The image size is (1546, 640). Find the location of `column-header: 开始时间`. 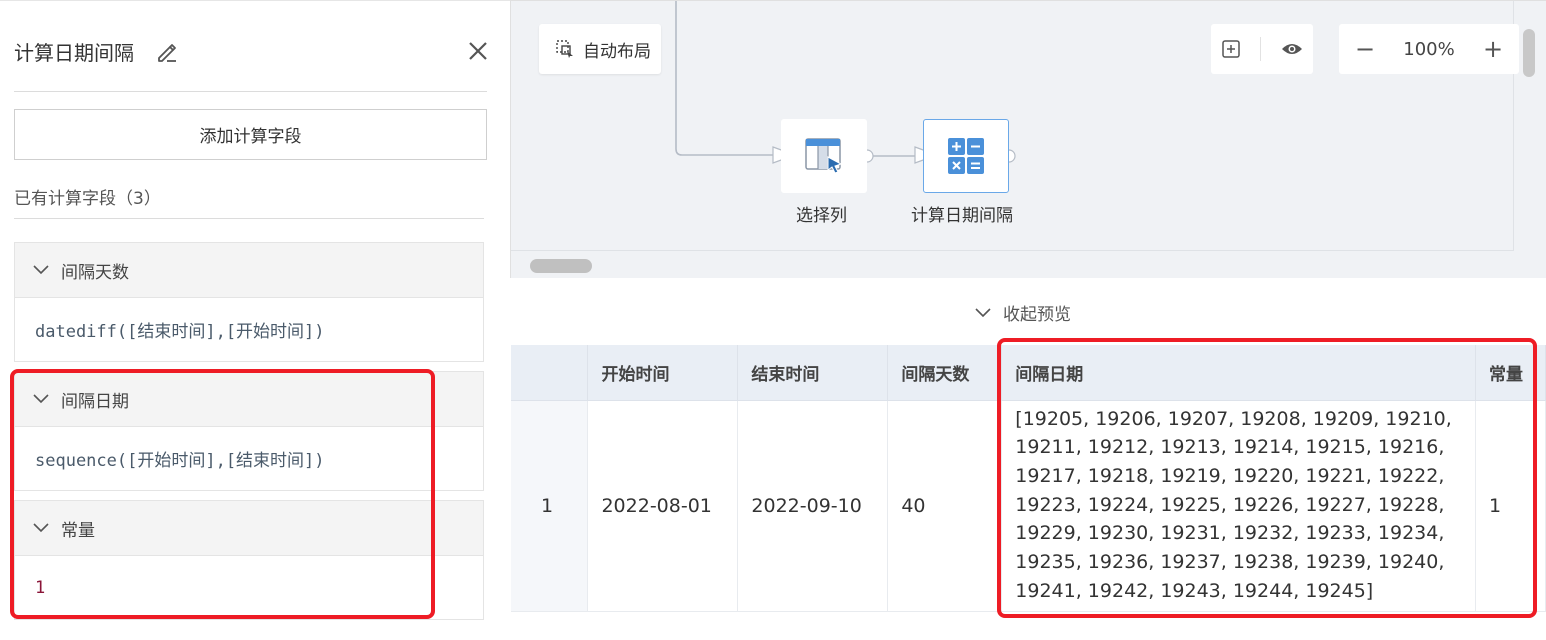

column-header: 开始时间 is located at coordinates (663, 373).